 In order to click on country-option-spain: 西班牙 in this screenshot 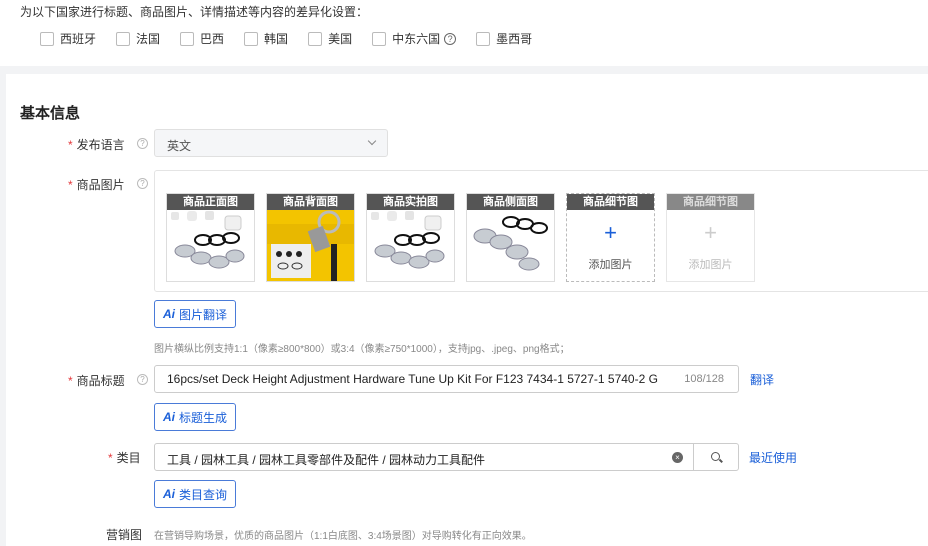, I will do `click(68, 38)`.